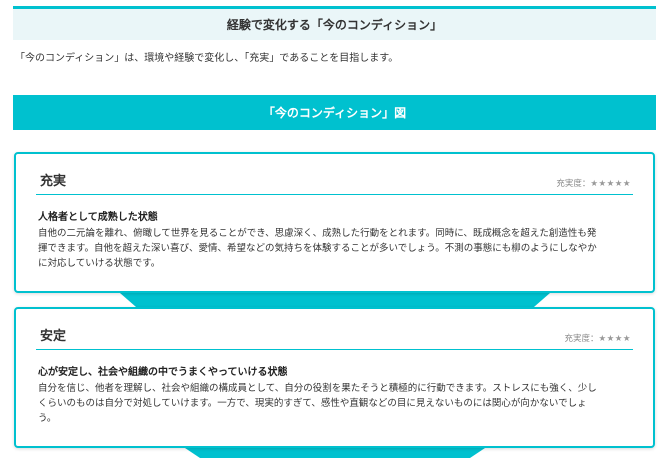 This screenshot has height=458, width=670. Describe the element at coordinates (207, 58) in the screenshot. I see `intro-text: 「今のコンディション」は、環境や経験で変化し、「充実」であることを目指します。` at that location.